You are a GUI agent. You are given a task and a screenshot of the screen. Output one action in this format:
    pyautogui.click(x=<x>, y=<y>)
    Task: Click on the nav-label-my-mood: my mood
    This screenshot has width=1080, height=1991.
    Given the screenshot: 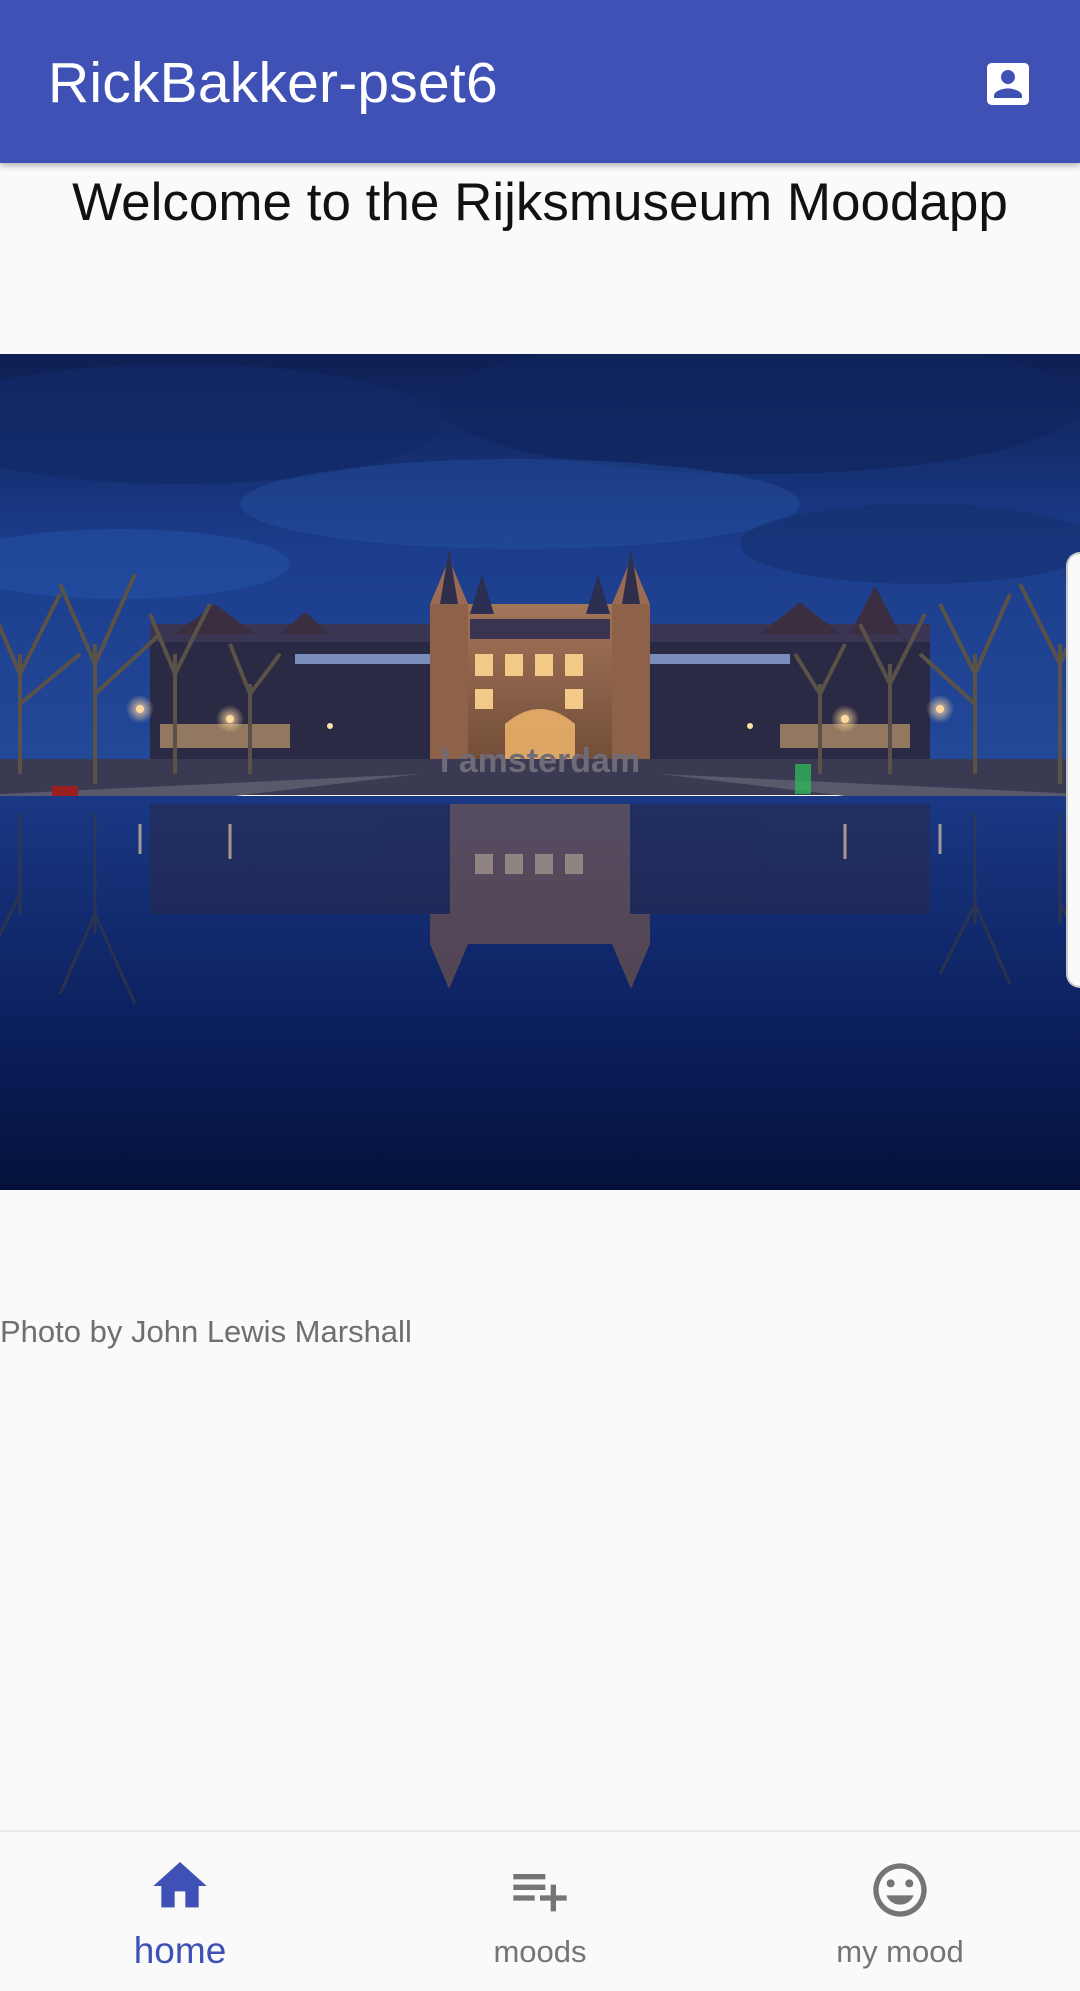 What is the action you would take?
    pyautogui.click(x=900, y=1951)
    